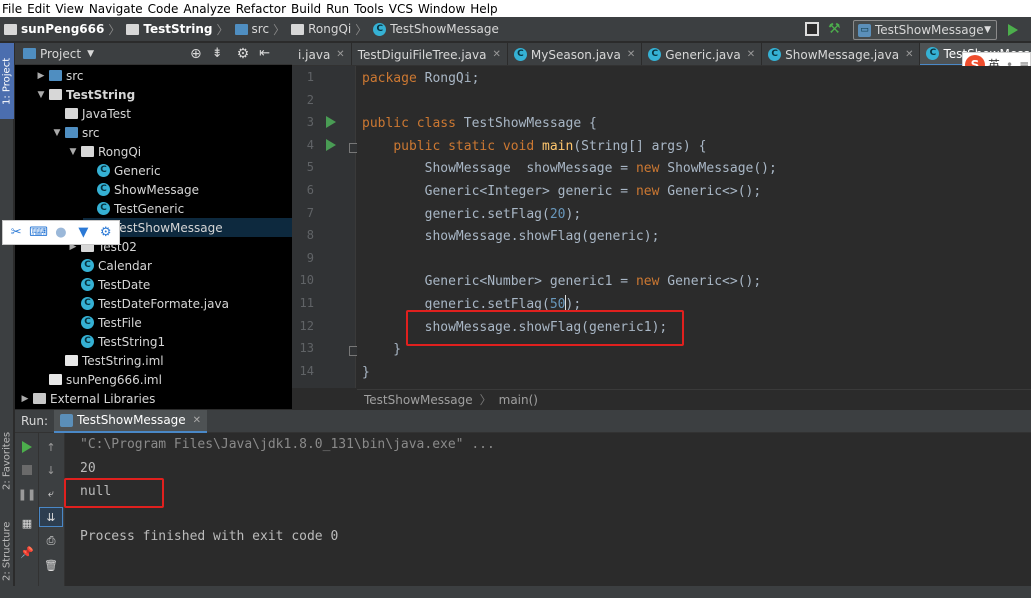 The height and width of the screenshot is (598, 1031). Describe the element at coordinates (401, 9) in the screenshot. I see `menu-item-vcs: VCS` at that location.